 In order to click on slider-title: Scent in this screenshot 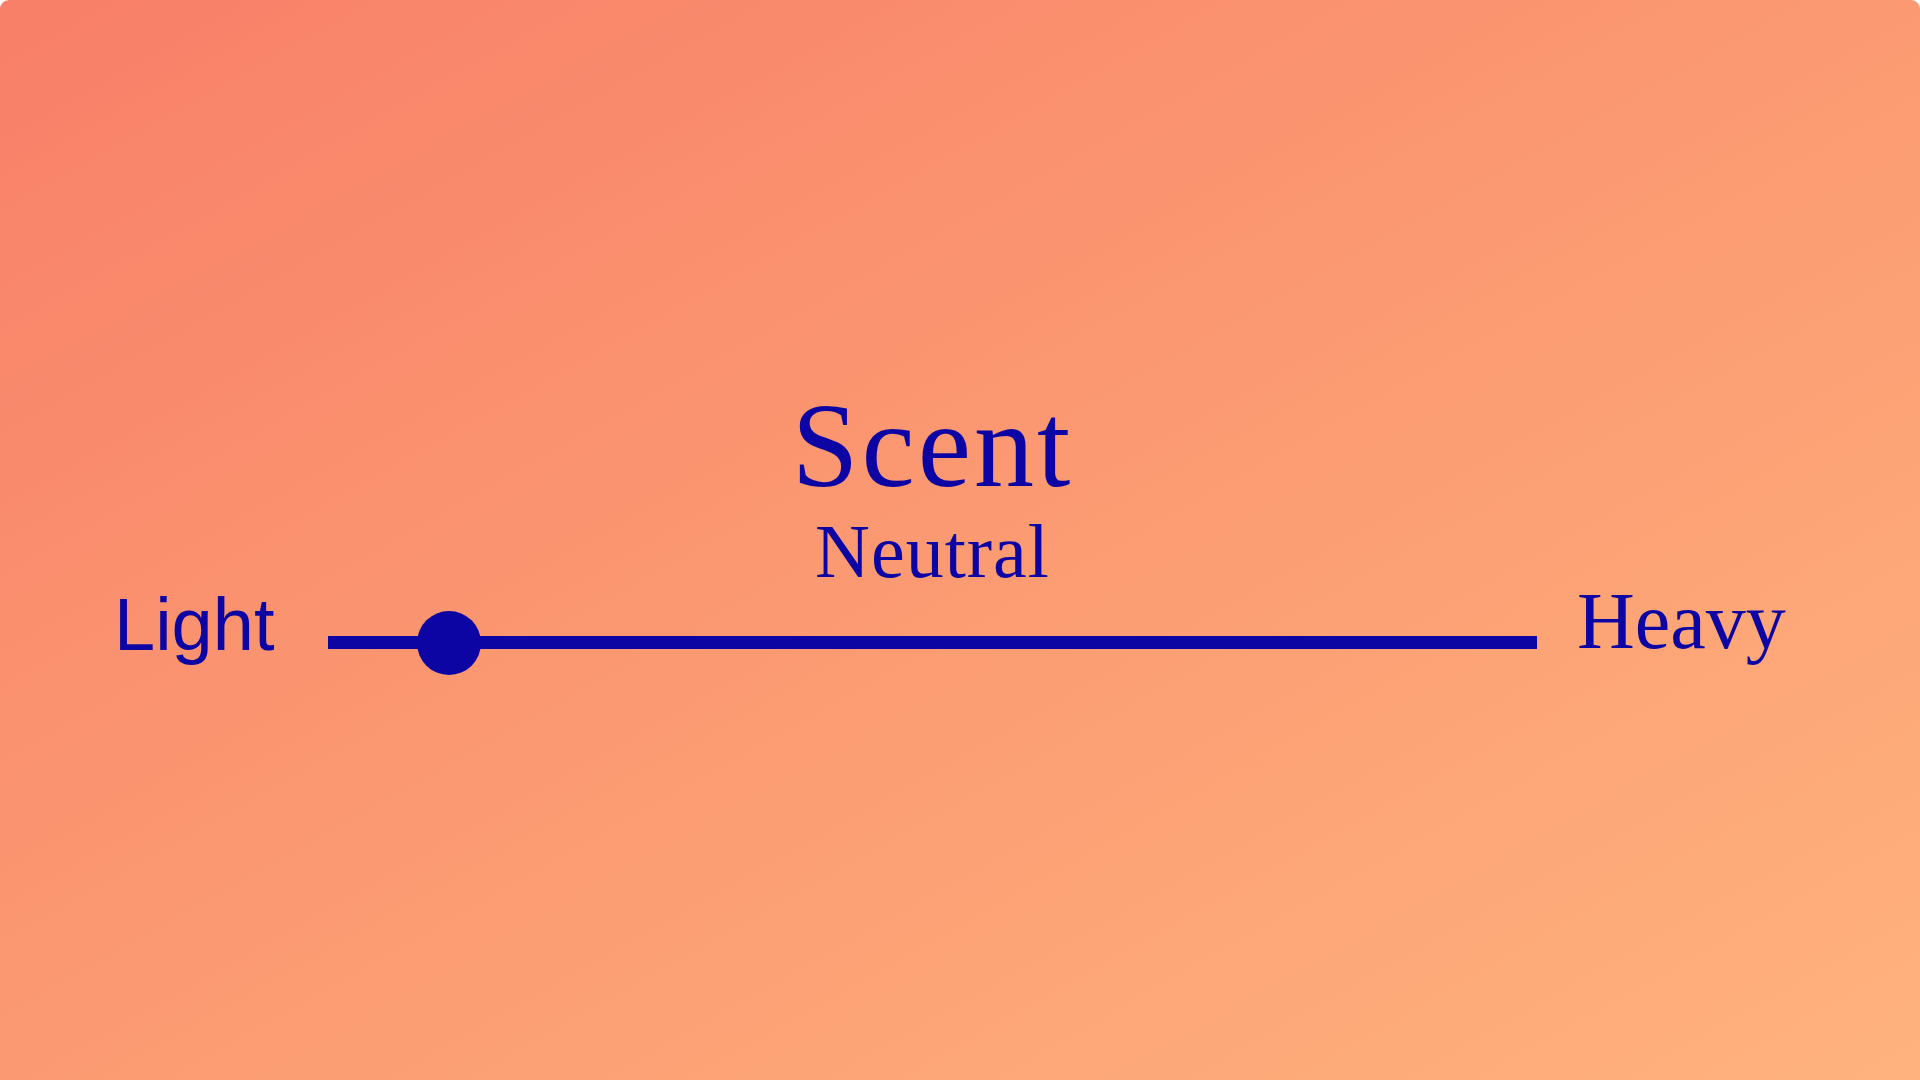, I will do `click(932, 446)`.